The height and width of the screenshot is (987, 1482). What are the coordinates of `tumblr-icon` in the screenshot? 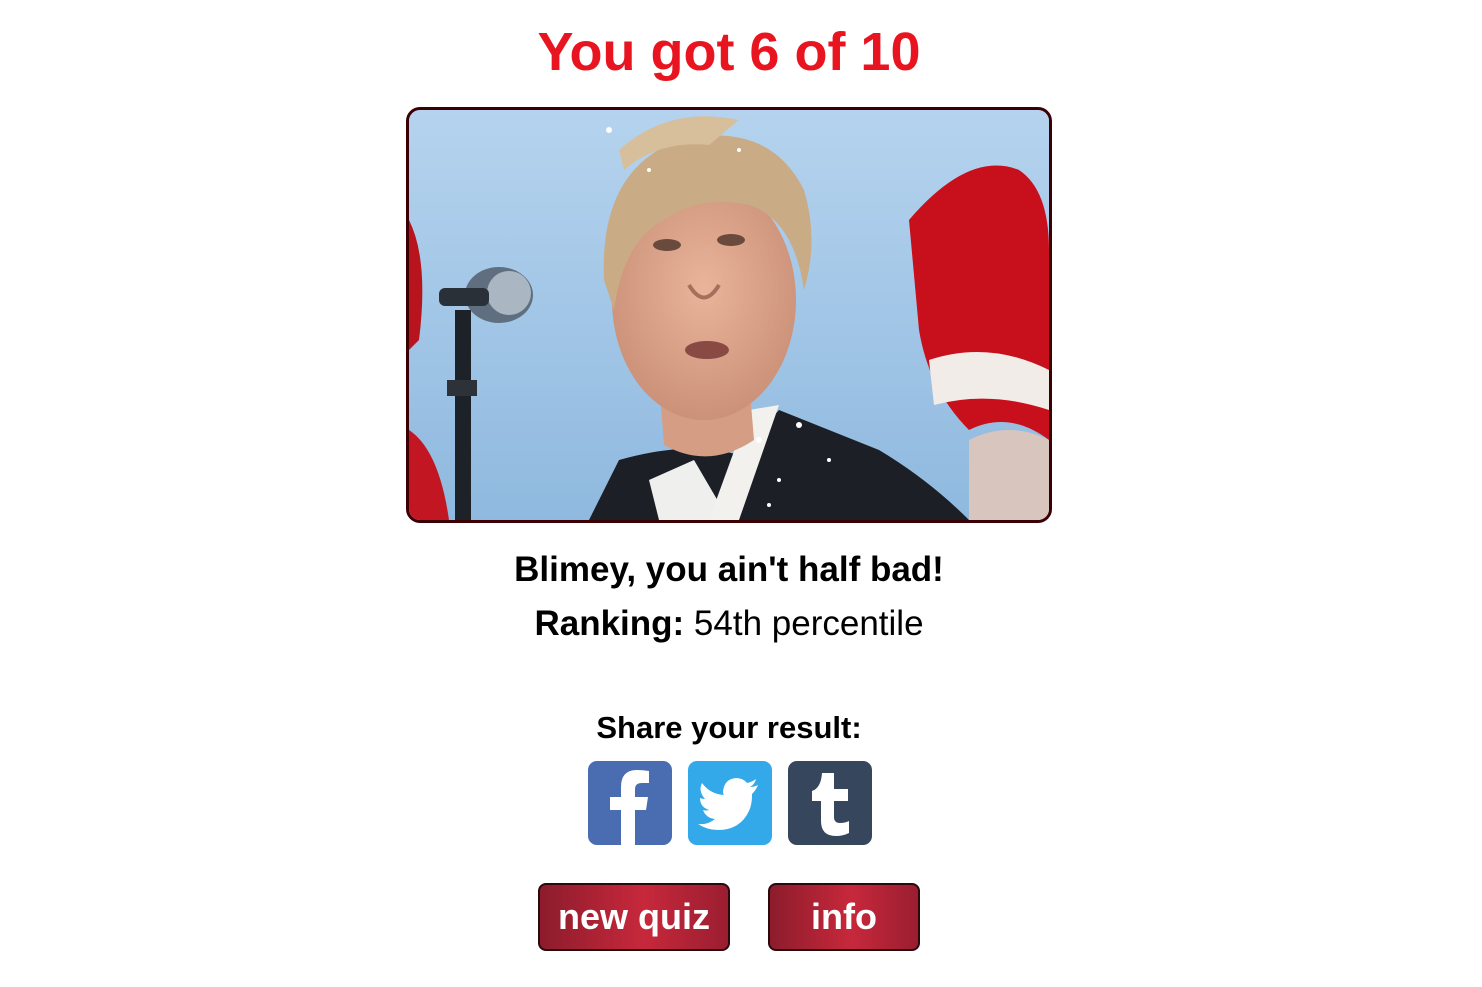 It's located at (830, 804).